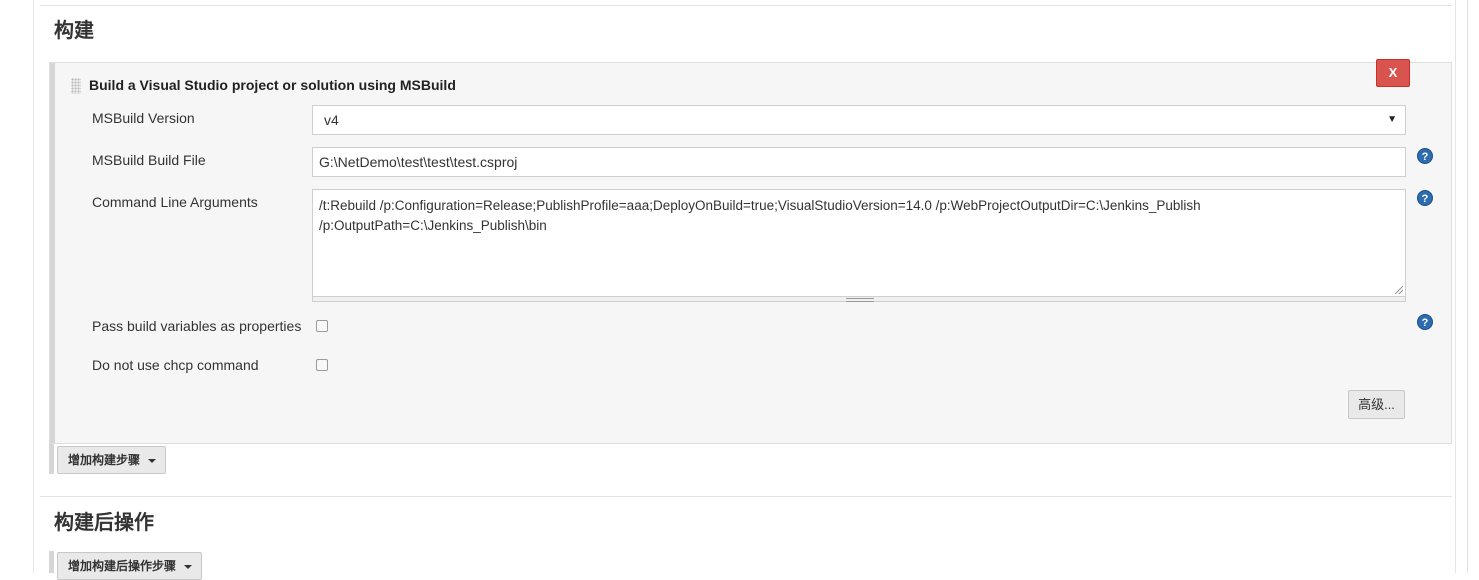  What do you see at coordinates (175, 365) in the screenshot?
I see `no-chcp-label: Do not use chcp command` at bounding box center [175, 365].